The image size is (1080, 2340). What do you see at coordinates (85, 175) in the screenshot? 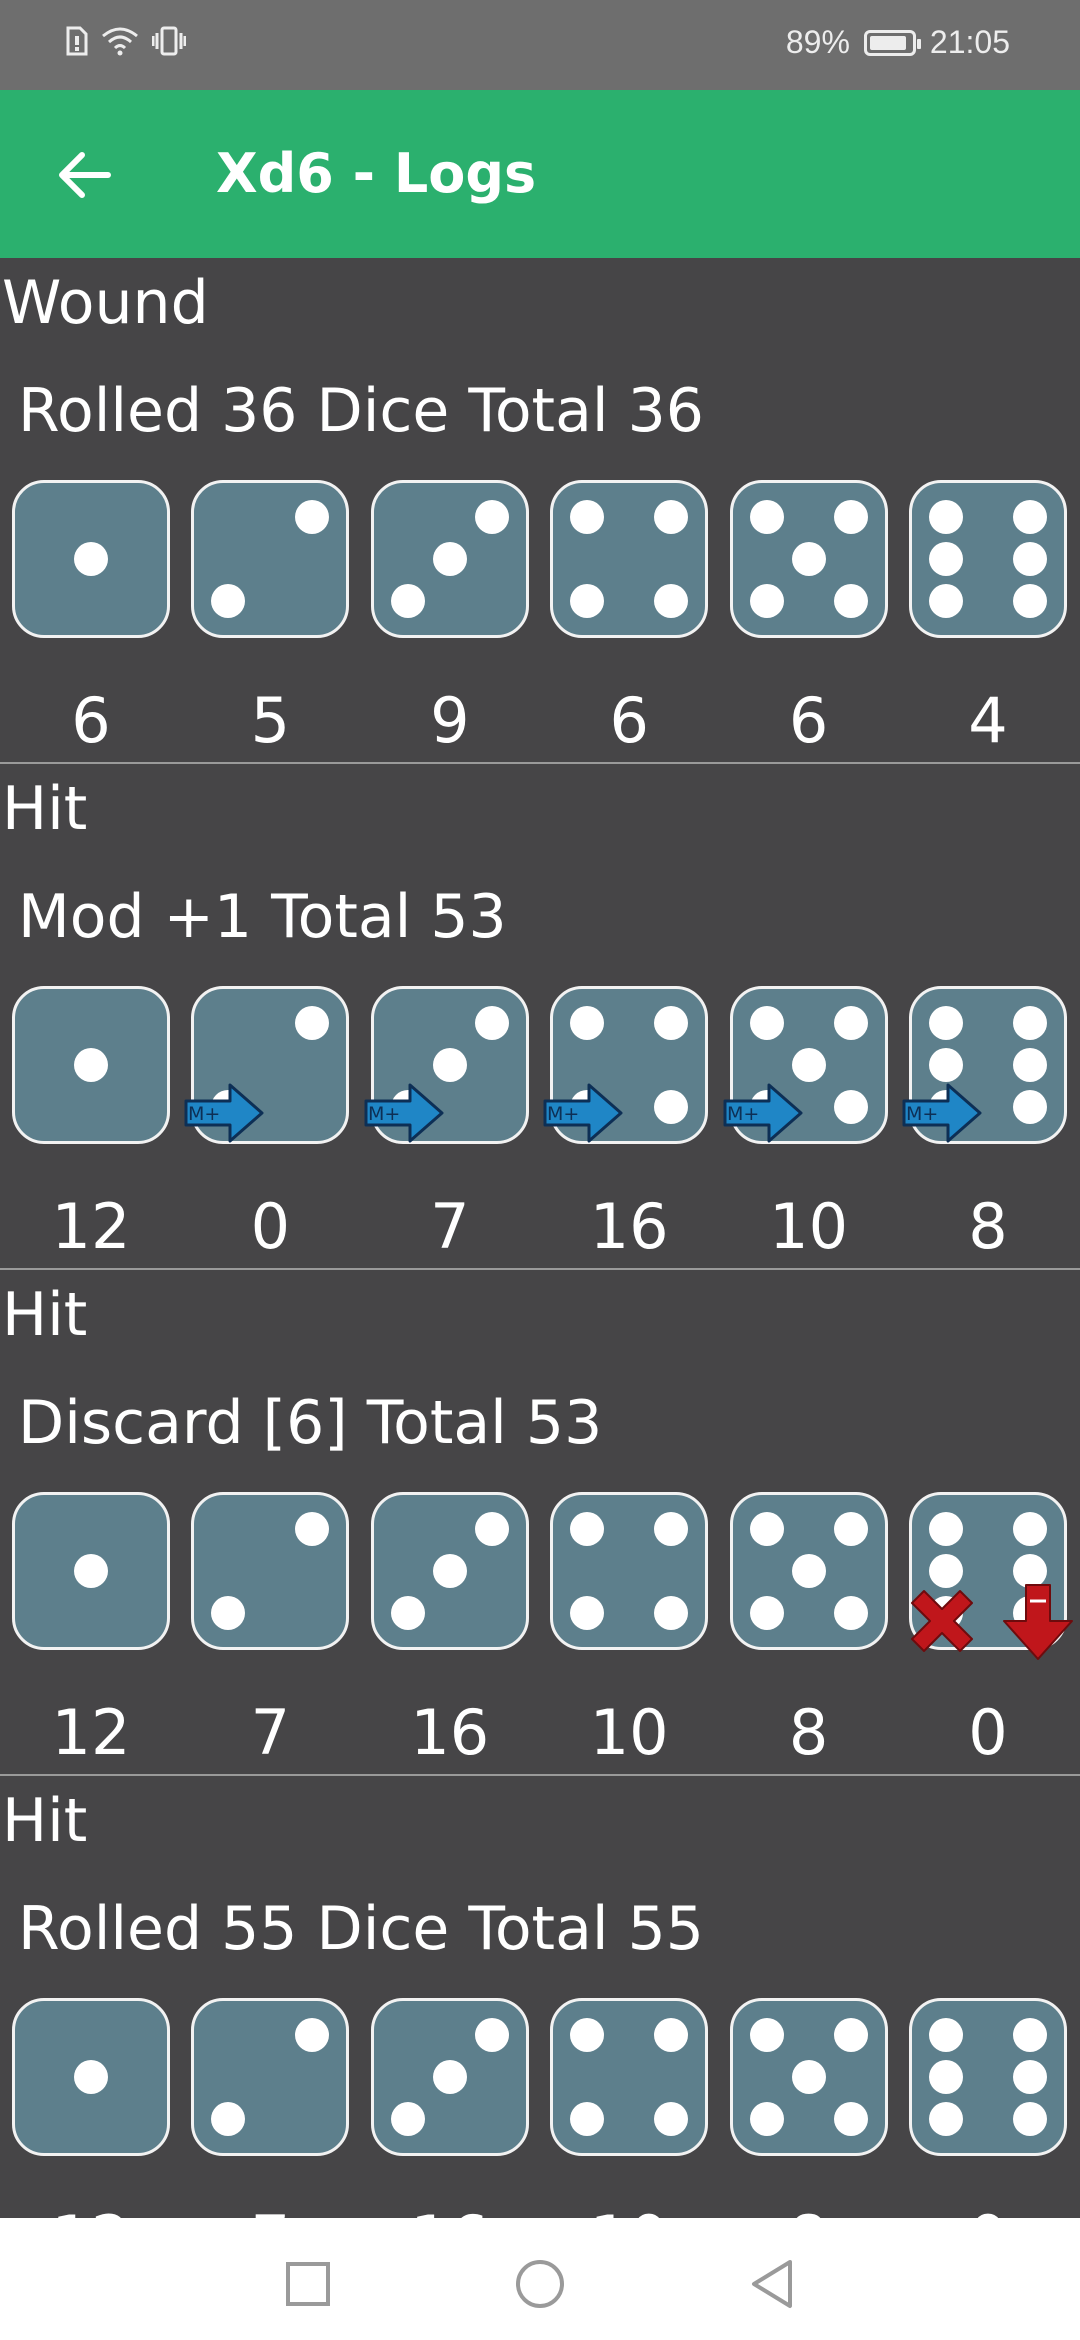
I see `arrow-left-icon` at bounding box center [85, 175].